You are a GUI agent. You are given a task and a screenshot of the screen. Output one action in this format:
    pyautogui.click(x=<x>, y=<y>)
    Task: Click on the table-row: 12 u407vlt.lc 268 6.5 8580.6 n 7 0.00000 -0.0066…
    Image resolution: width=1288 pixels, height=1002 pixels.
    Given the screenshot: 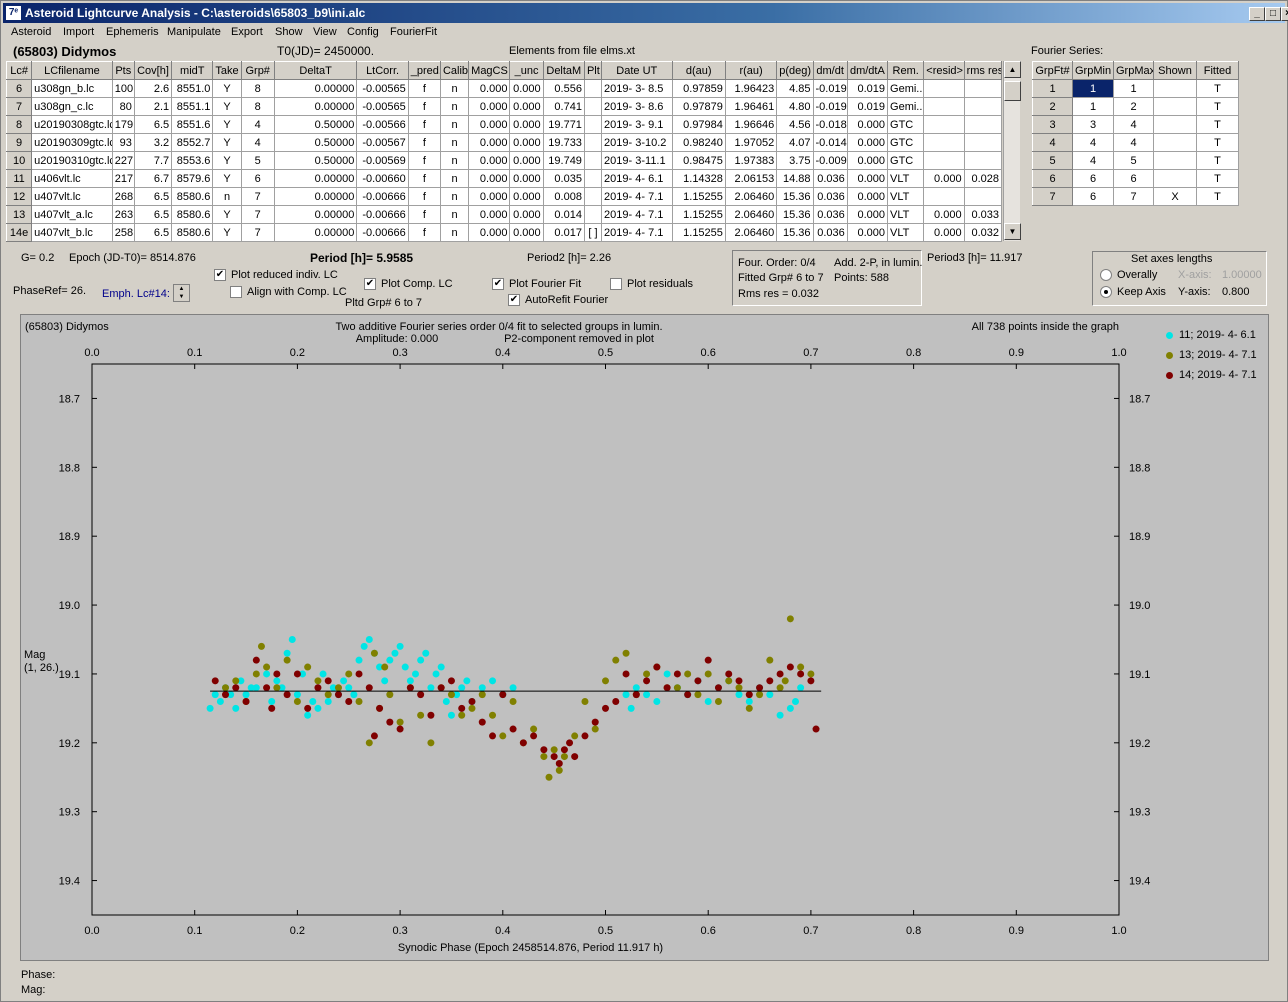 What is the action you would take?
    pyautogui.click(x=504, y=196)
    